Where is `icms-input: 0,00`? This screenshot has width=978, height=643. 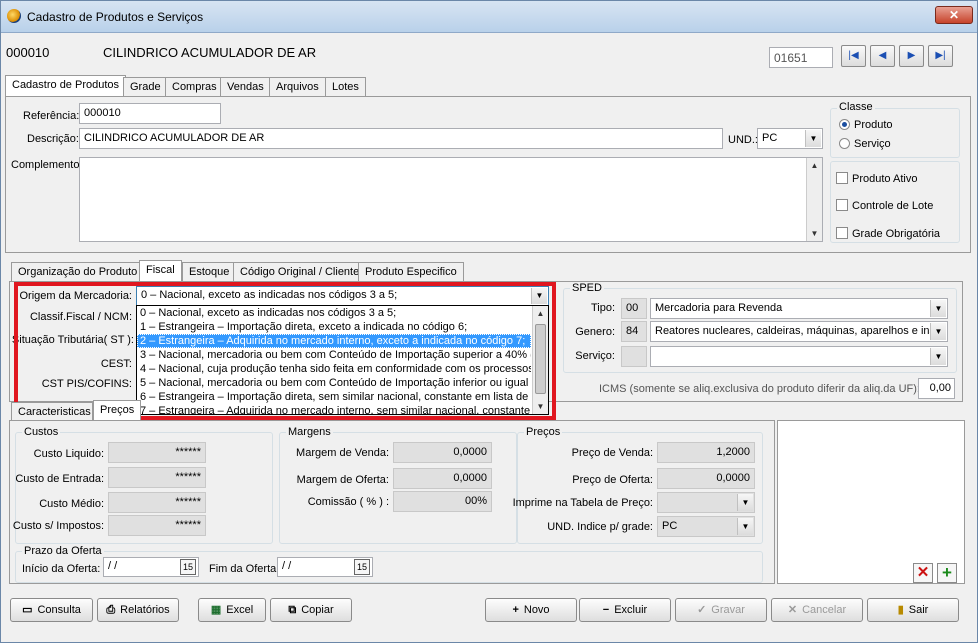 icms-input: 0,00 is located at coordinates (936, 388).